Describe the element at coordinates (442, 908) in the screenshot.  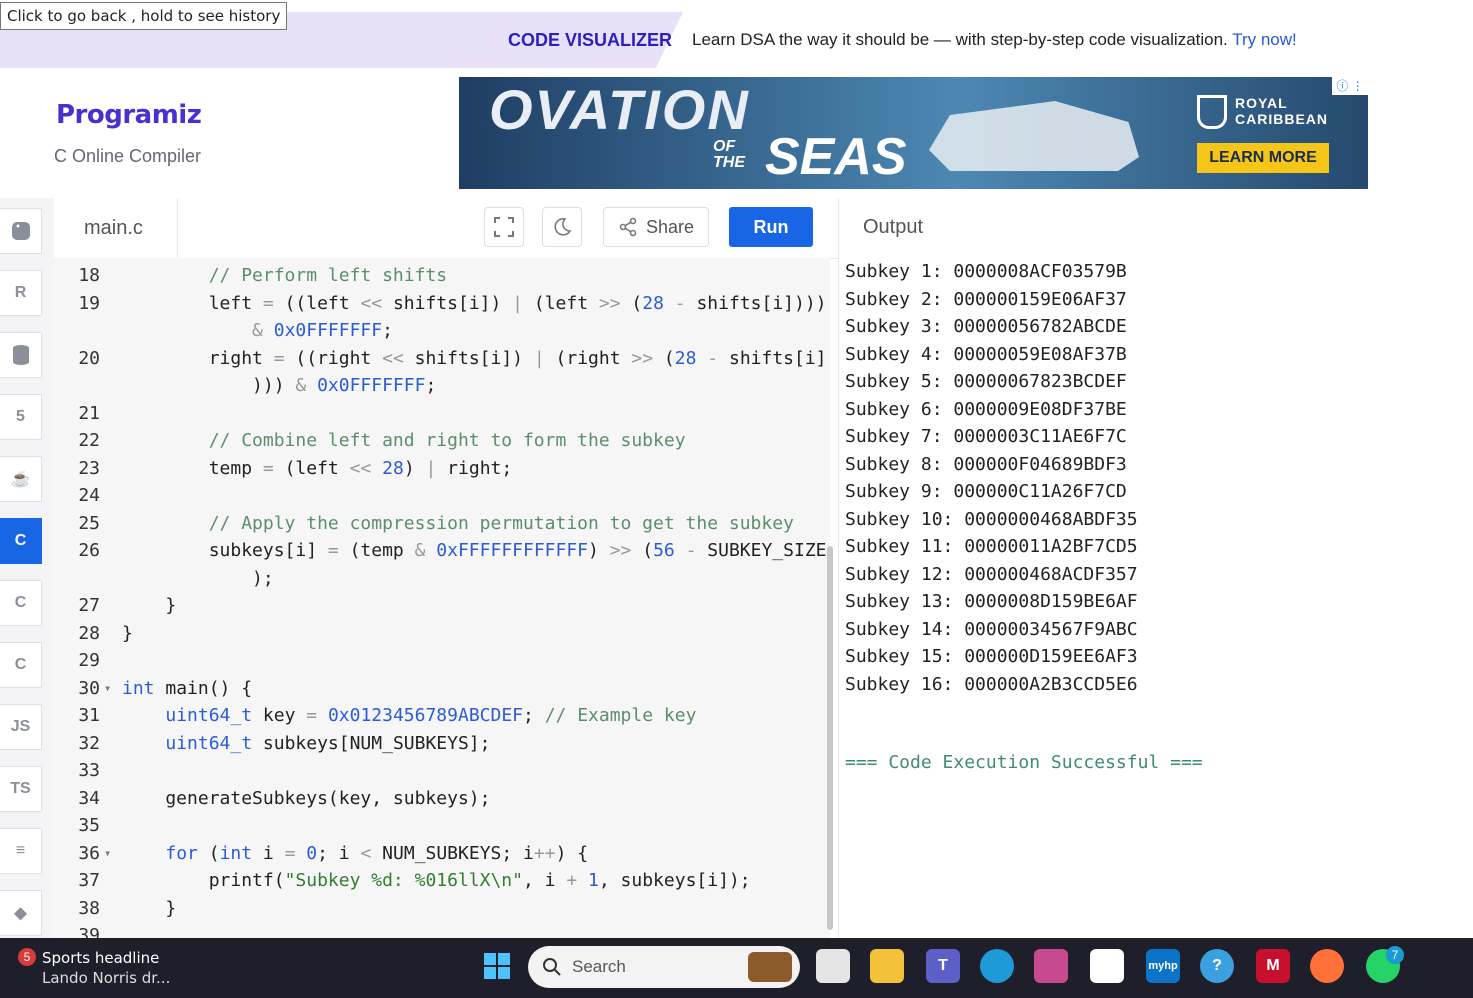
I see `code-line: 38 }` at that location.